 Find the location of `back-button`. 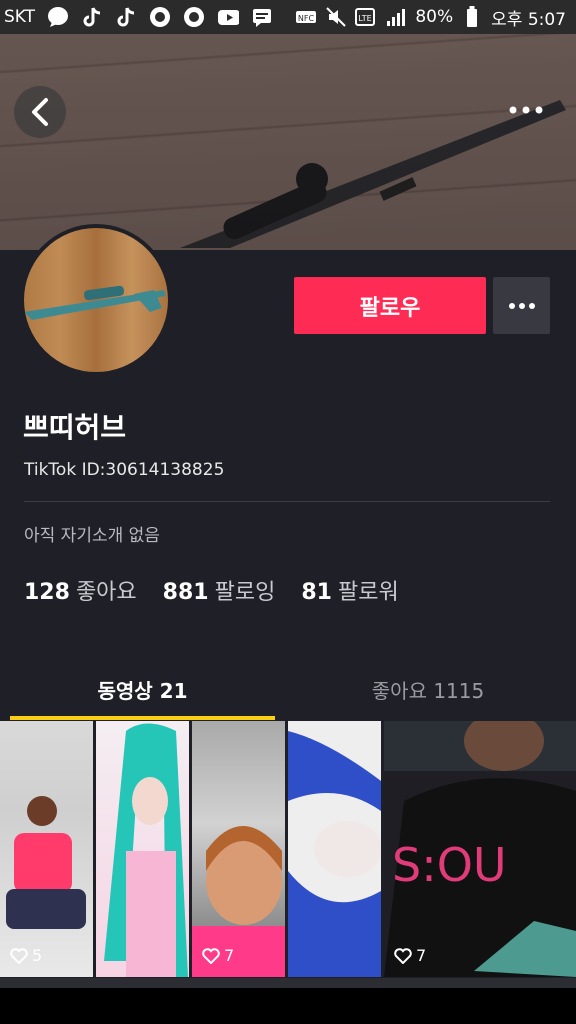

back-button is located at coordinates (40, 112).